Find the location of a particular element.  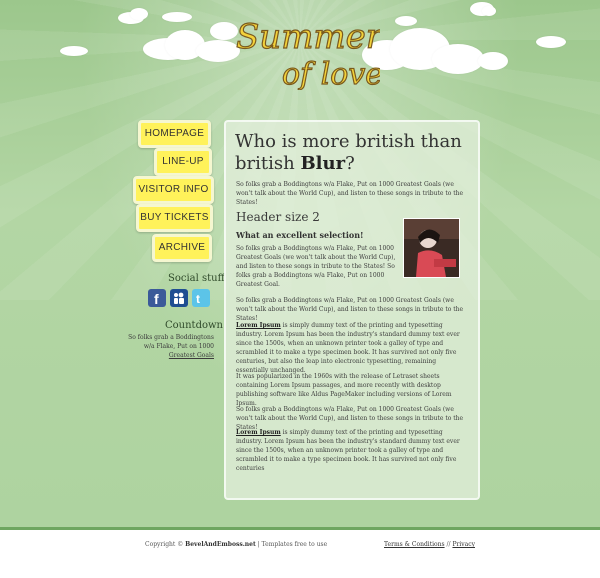

lorem-ipsum-link-2: Lorem Ipsum is located at coordinates (258, 432).